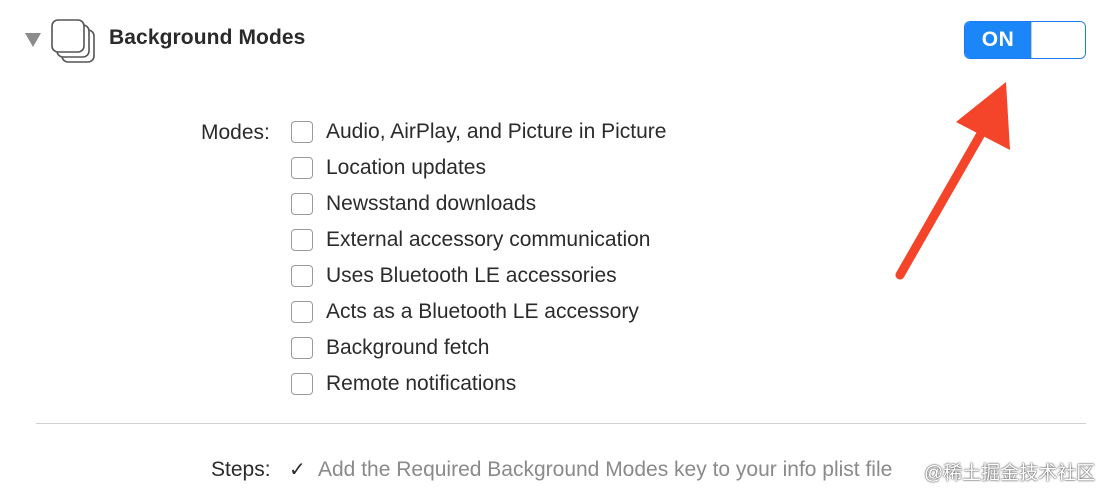  I want to click on mode-label: Remote notifications, so click(421, 383).